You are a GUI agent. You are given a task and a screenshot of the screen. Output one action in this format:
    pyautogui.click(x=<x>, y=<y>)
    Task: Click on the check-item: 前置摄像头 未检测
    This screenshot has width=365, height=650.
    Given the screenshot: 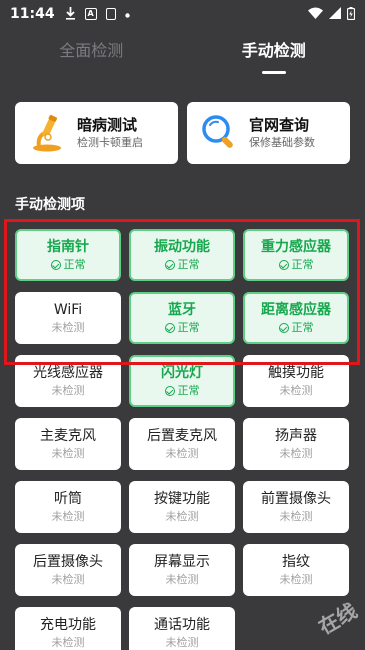 What is the action you would take?
    pyautogui.click(x=296, y=507)
    